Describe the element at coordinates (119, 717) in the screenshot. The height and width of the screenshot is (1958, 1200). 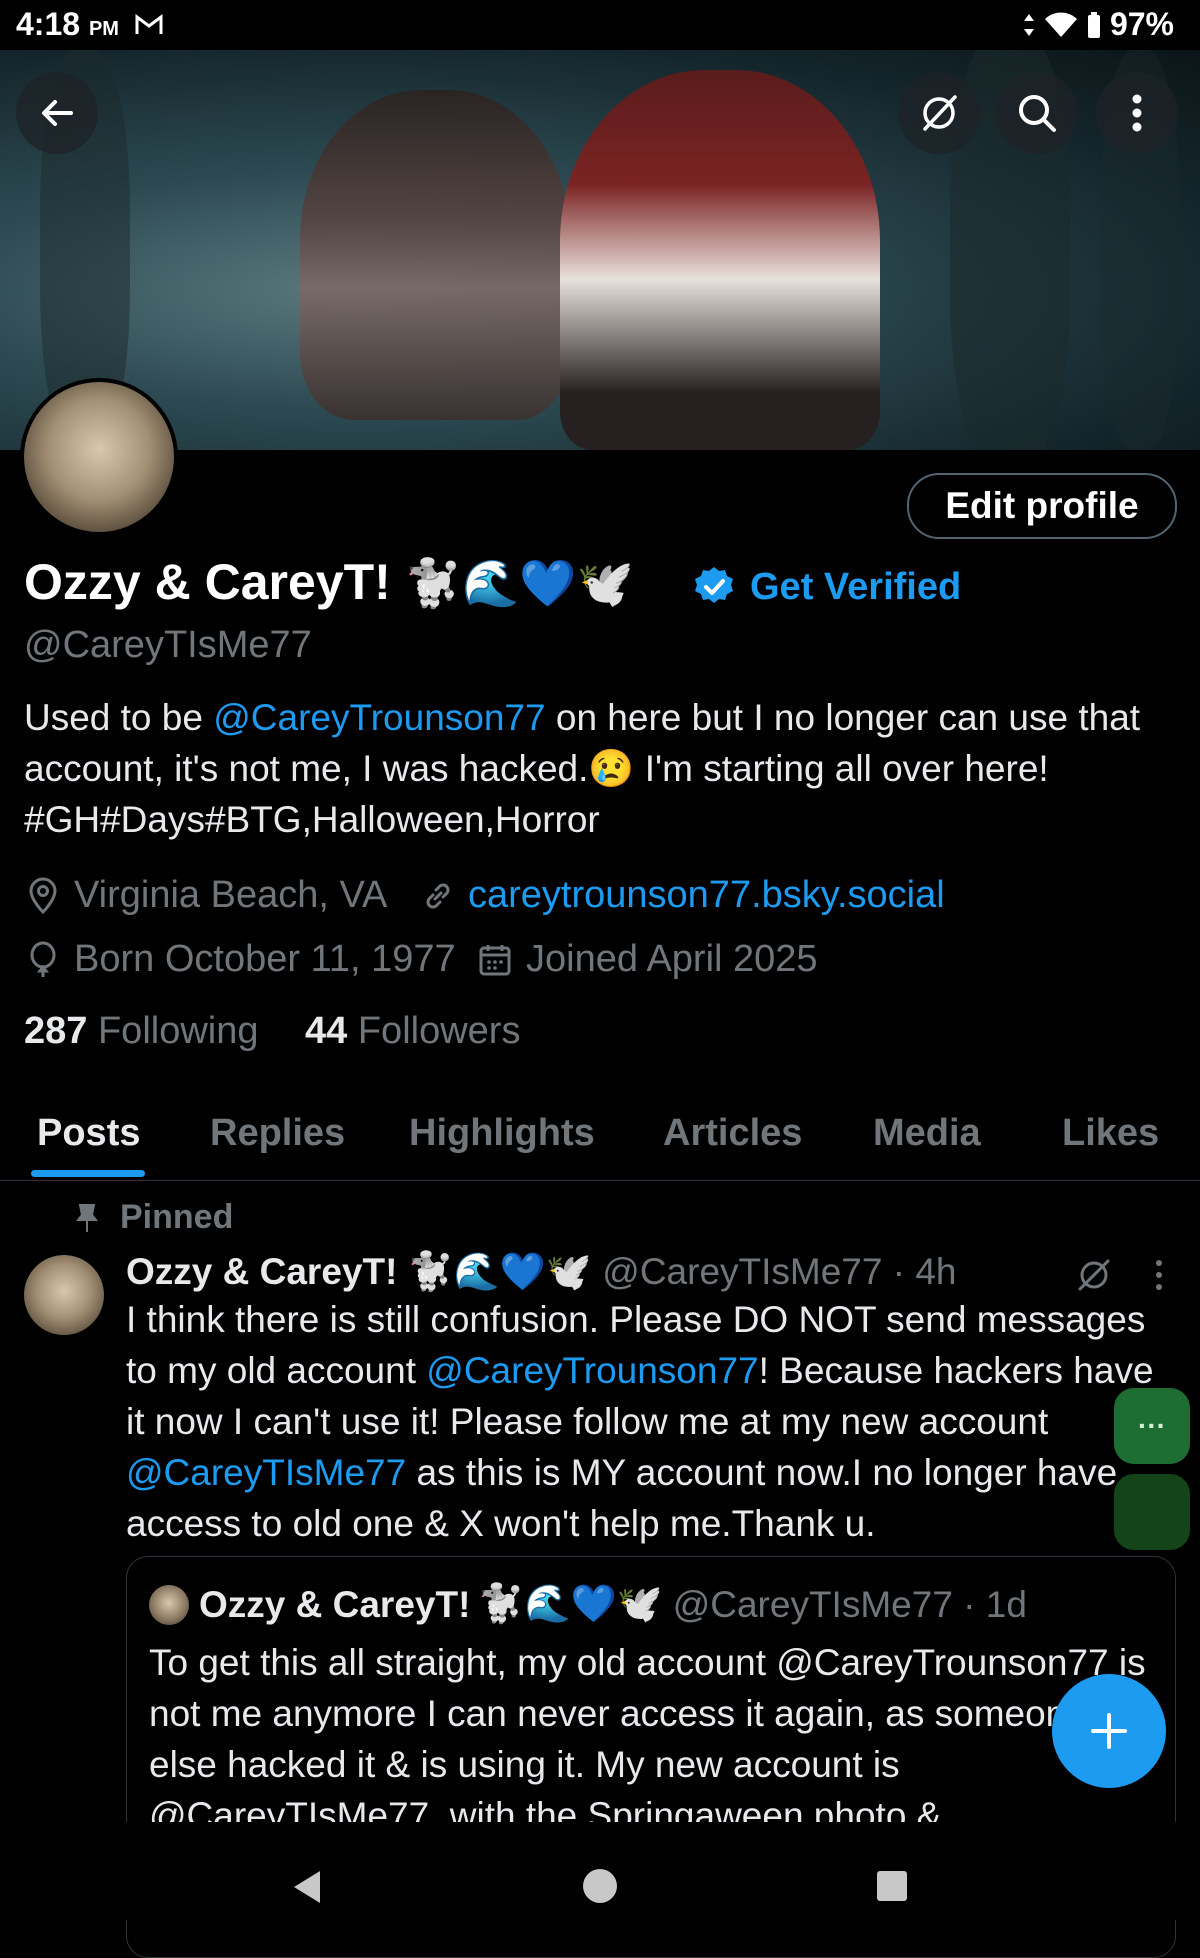
I see `bio-text-1: Used to be` at that location.